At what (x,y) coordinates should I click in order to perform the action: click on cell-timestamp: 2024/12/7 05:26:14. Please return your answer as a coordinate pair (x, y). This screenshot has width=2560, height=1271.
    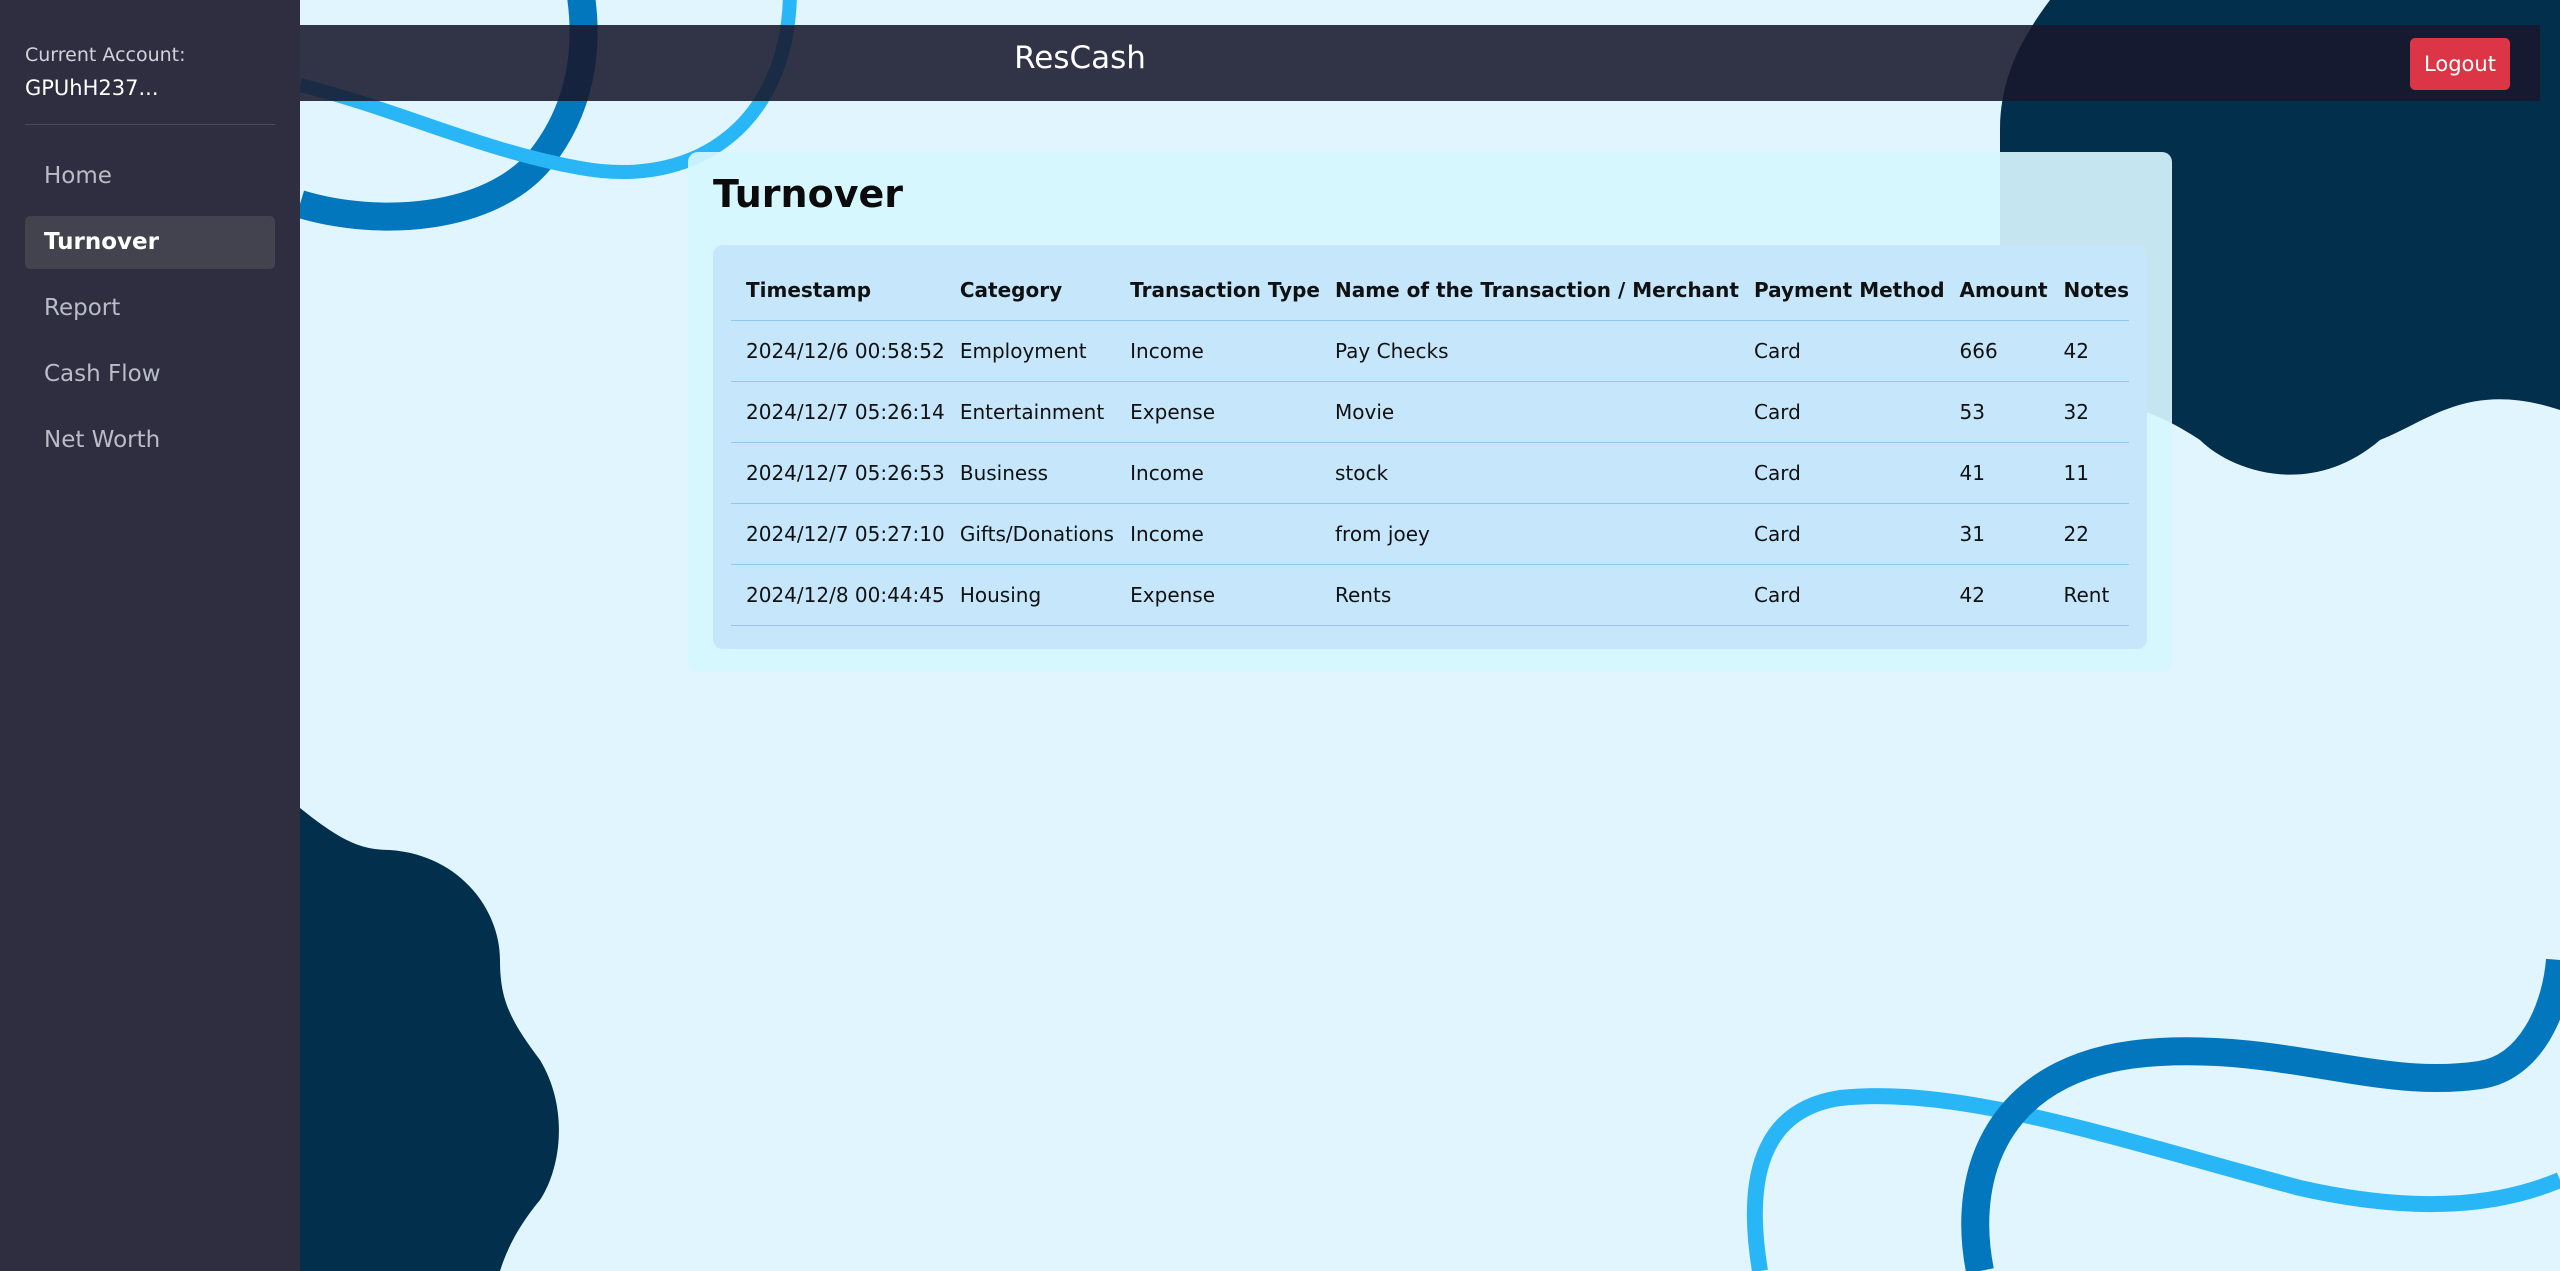
    Looking at the image, I should click on (838, 412).